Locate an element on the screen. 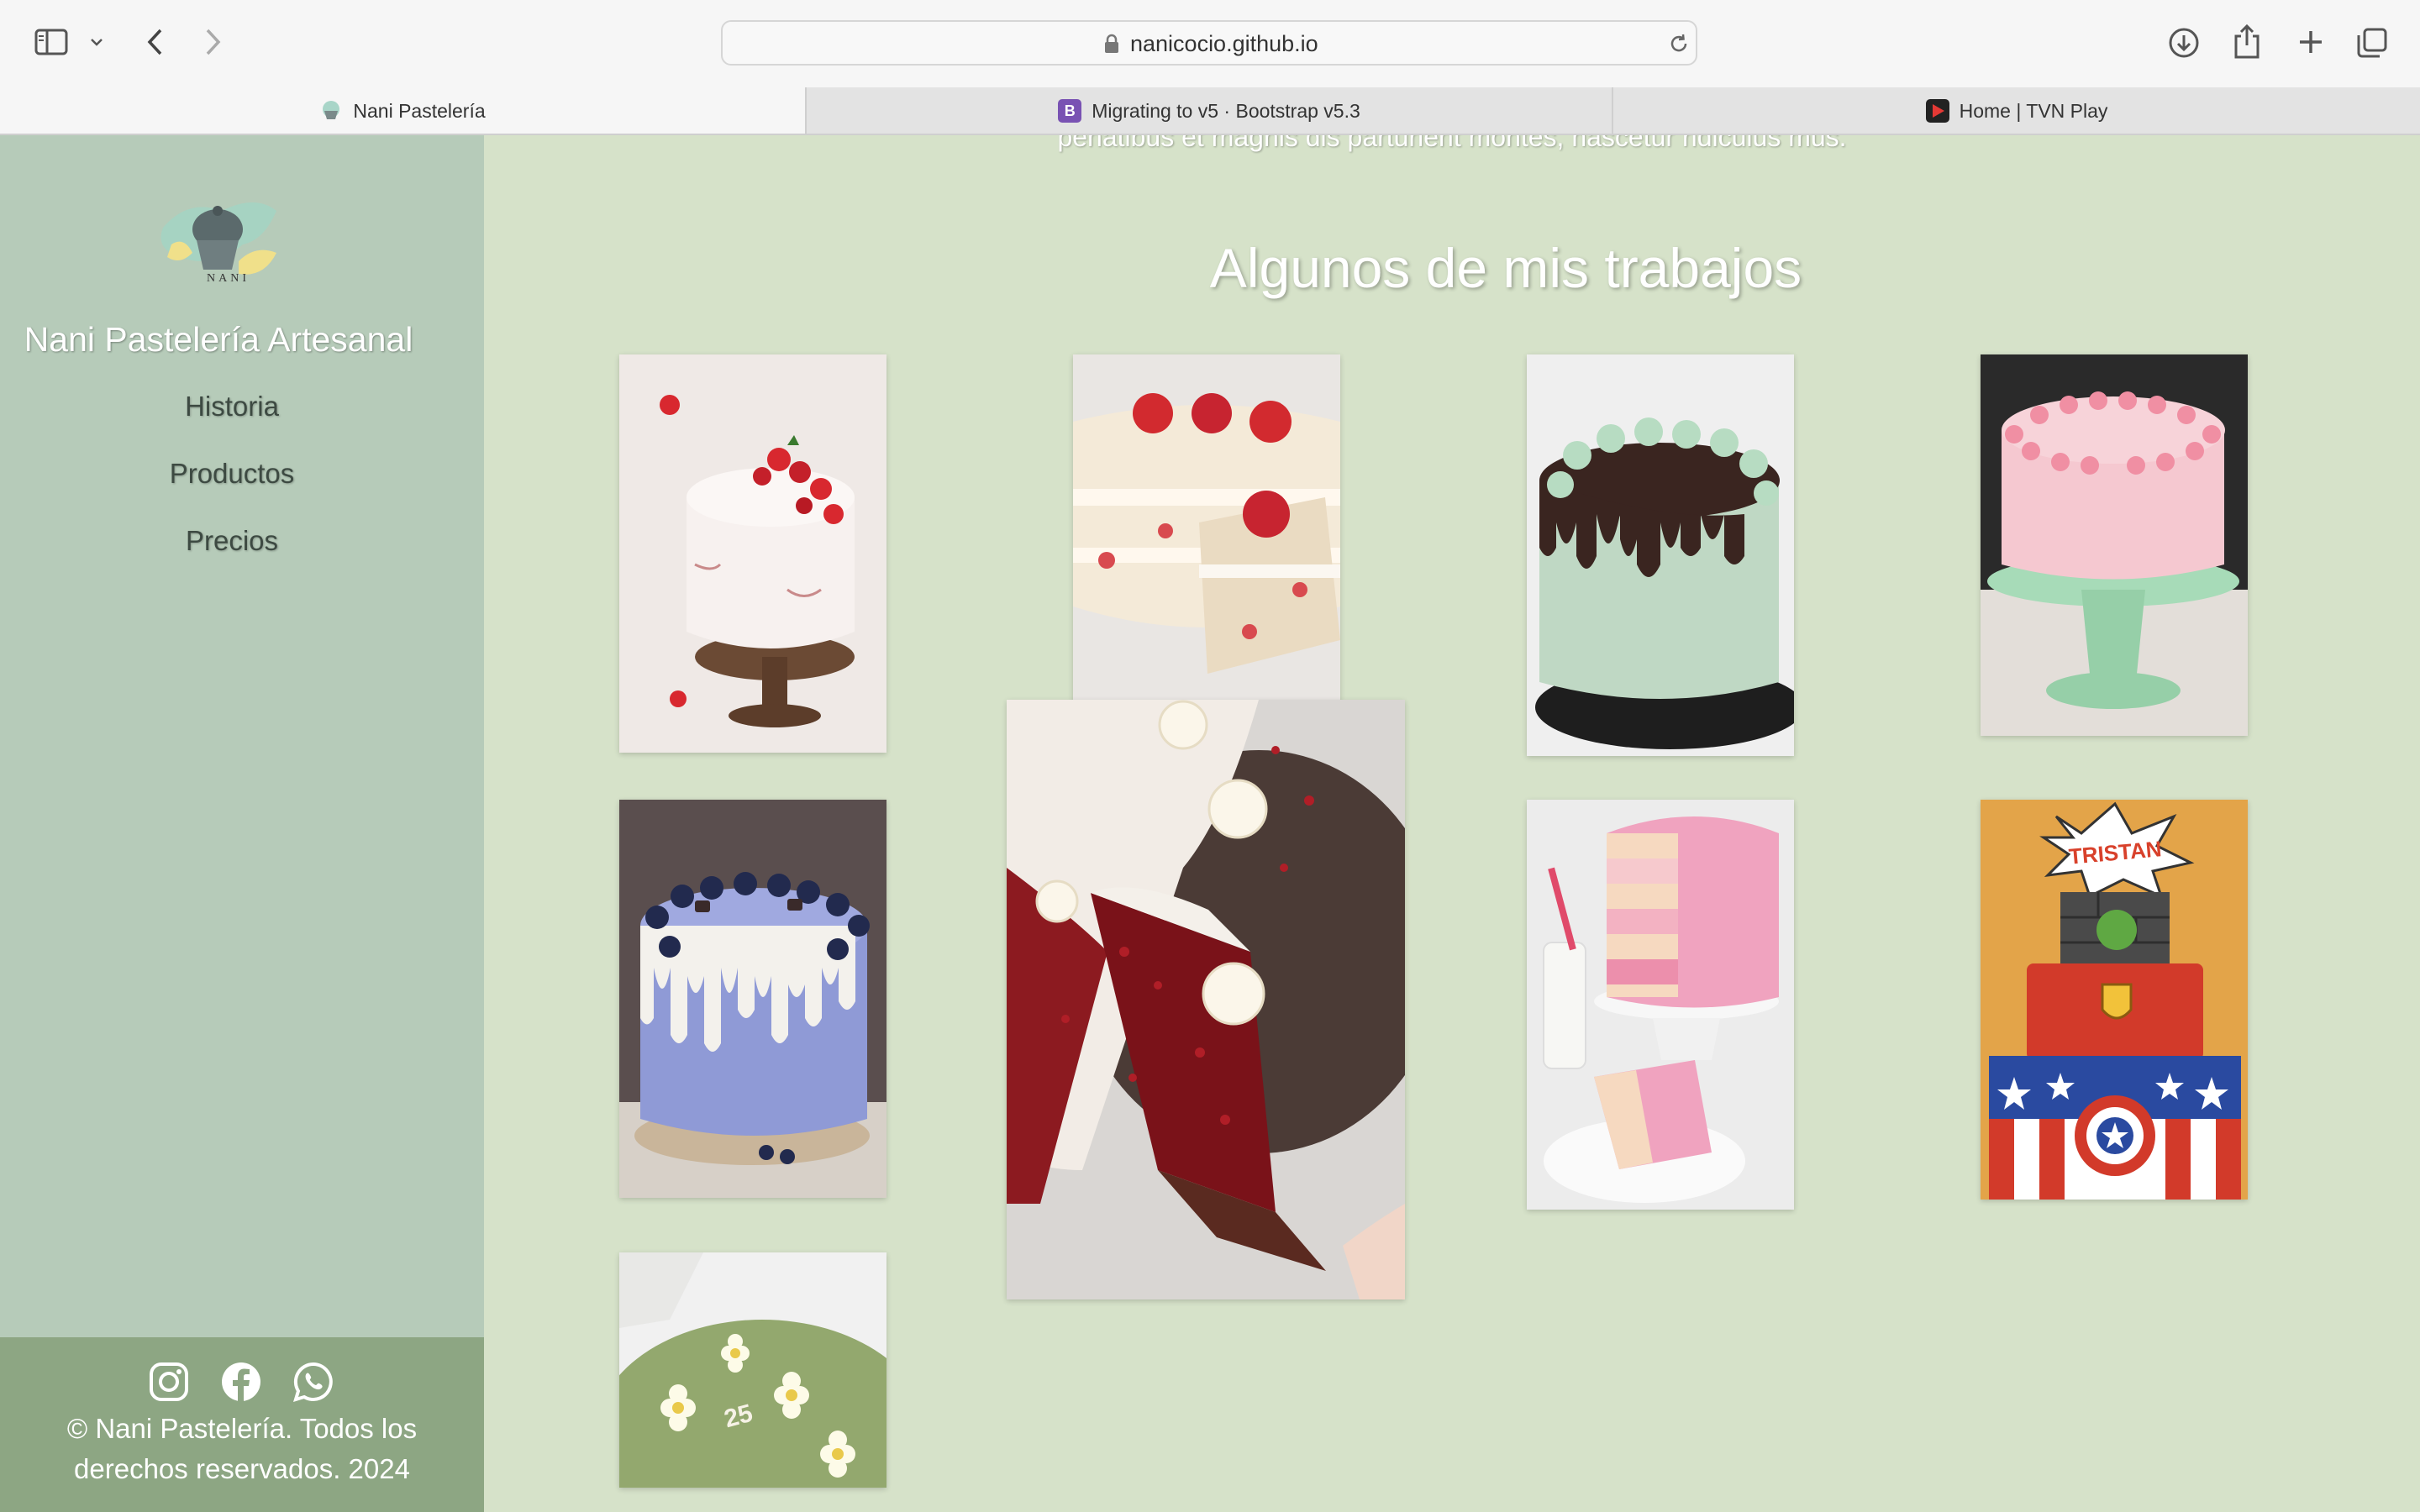 The width and height of the screenshot is (2420, 1512). download-icon is located at coordinates (2184, 42).